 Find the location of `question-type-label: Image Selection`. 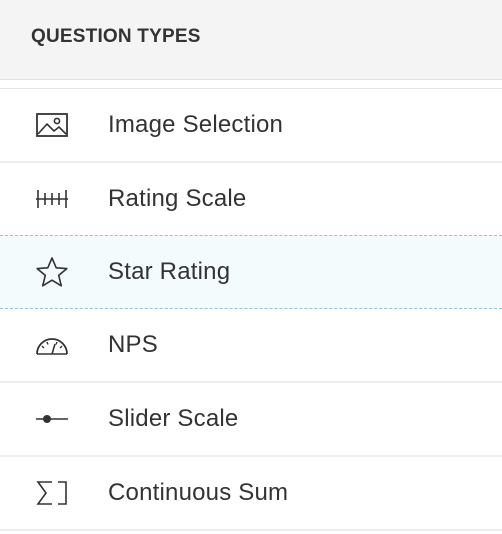

question-type-label: Image Selection is located at coordinates (196, 124).